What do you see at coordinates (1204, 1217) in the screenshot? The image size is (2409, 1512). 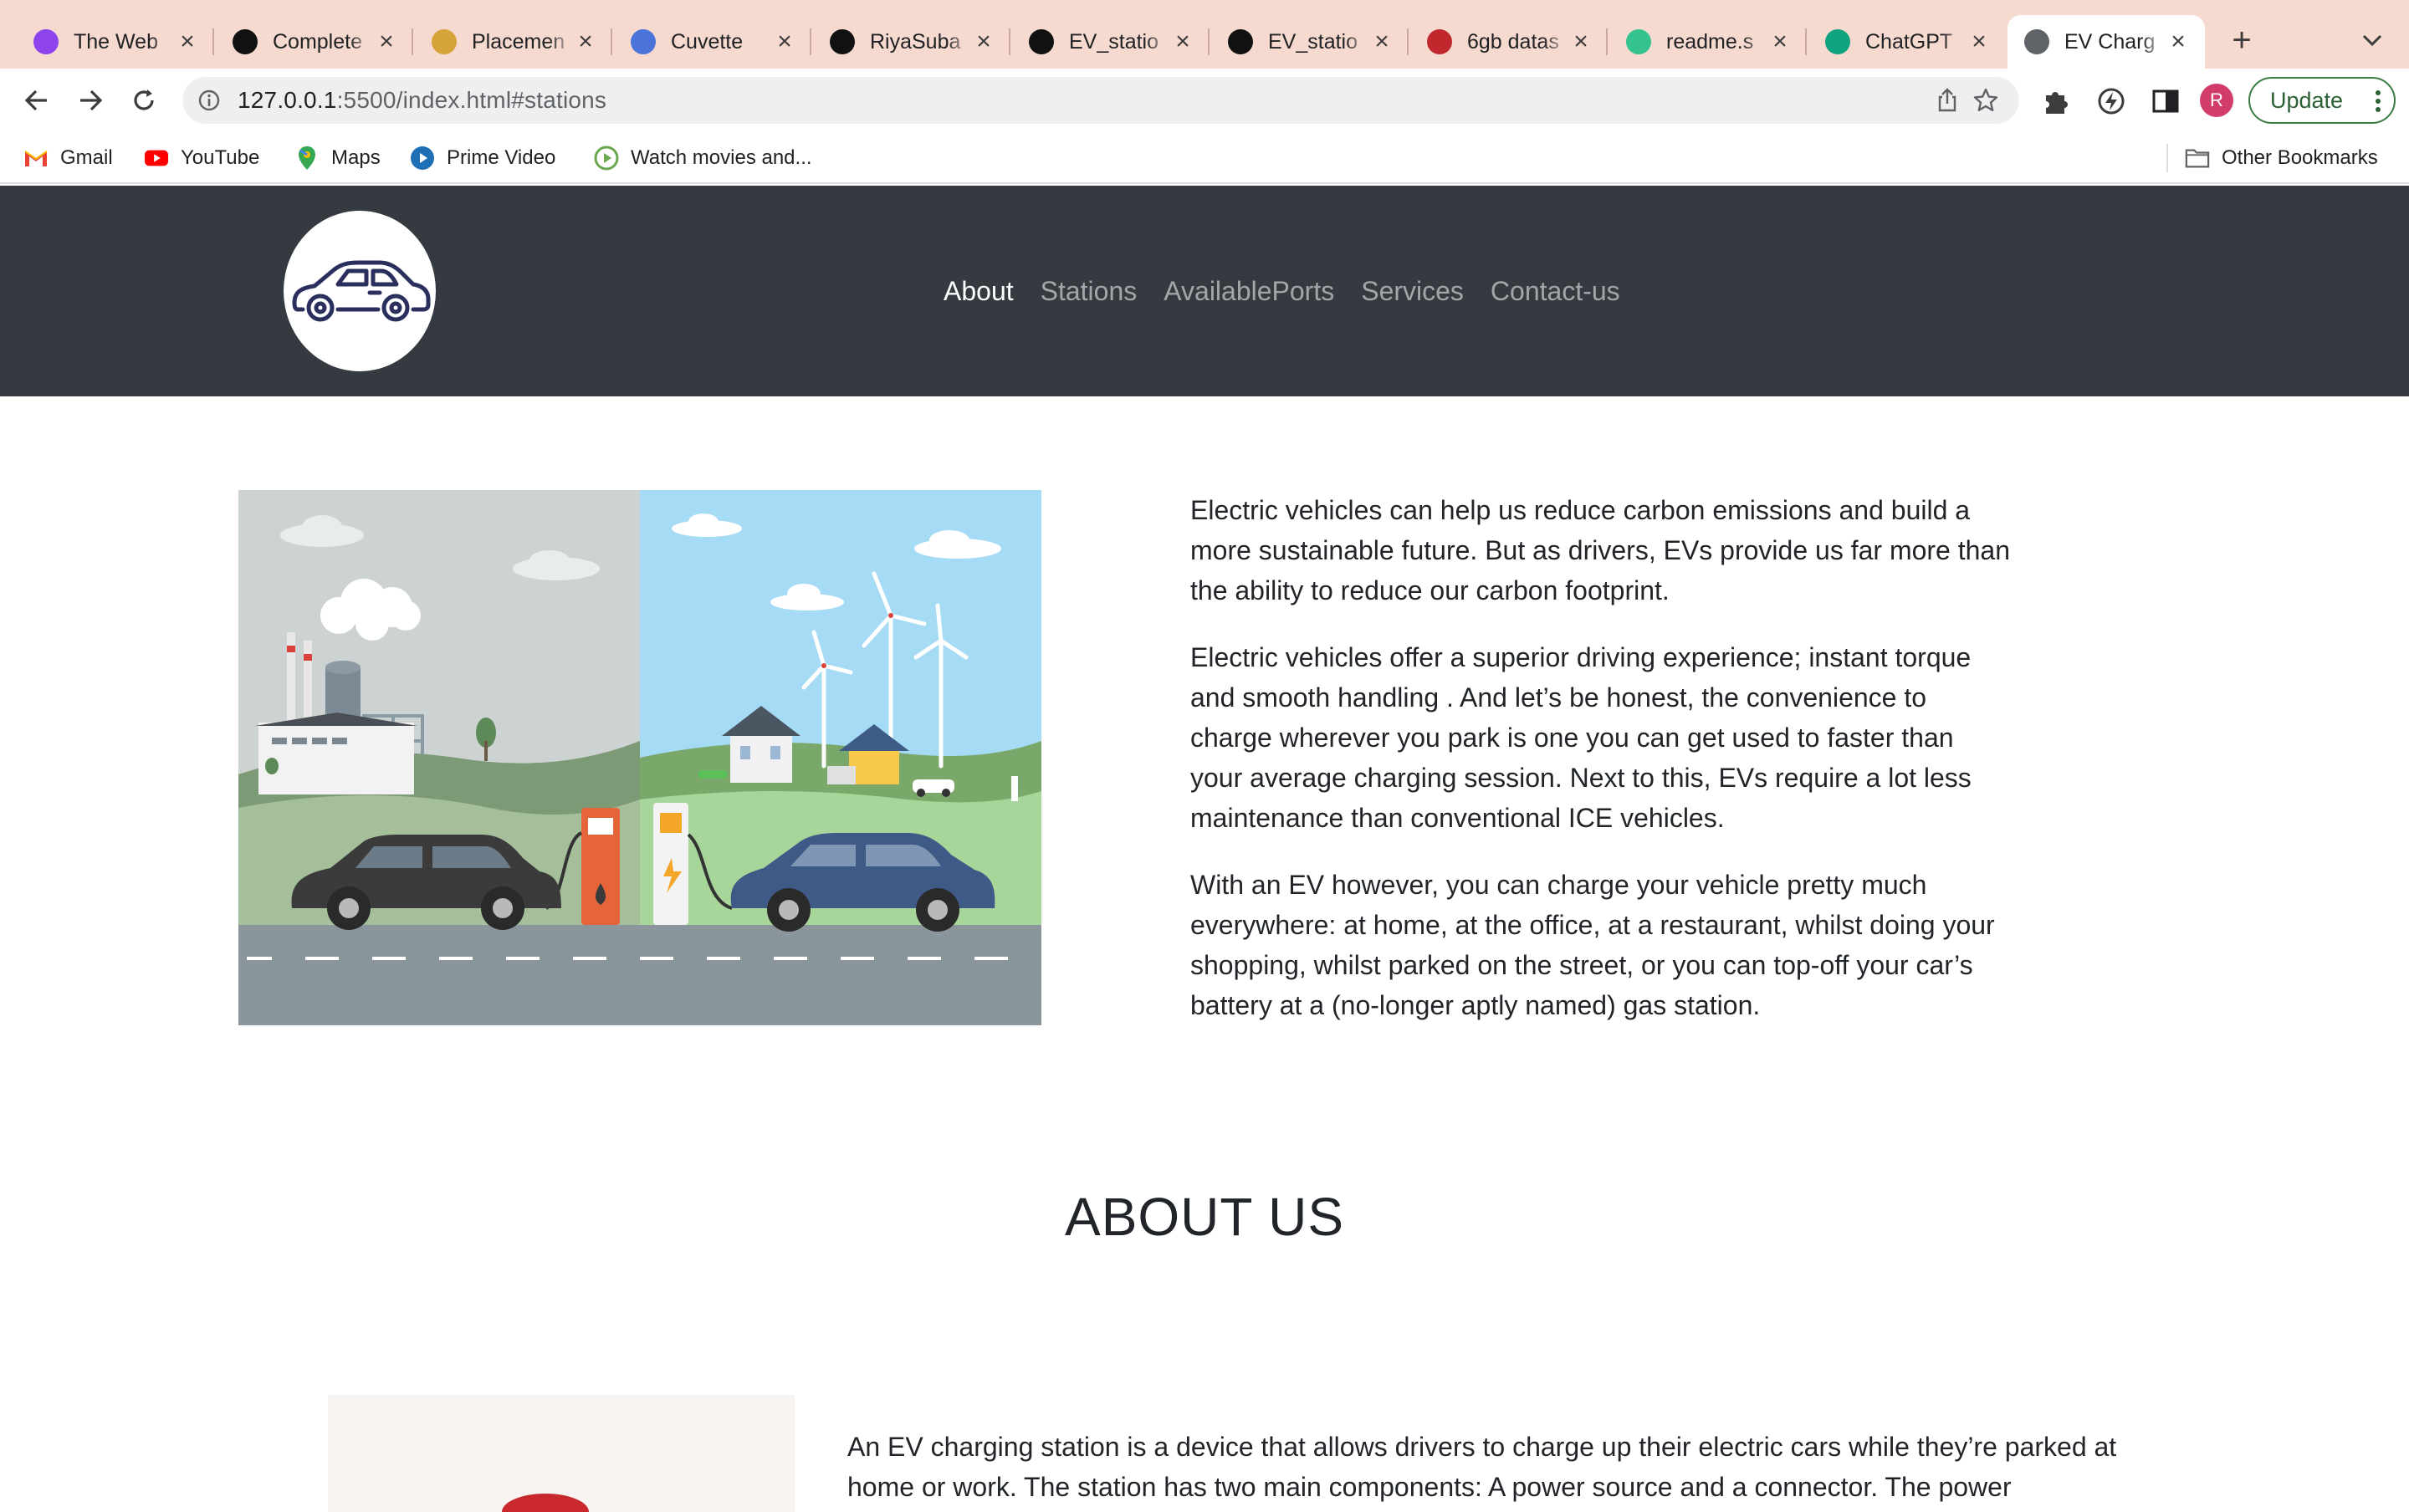 I see `about-us-heading: ABOUT US` at bounding box center [1204, 1217].